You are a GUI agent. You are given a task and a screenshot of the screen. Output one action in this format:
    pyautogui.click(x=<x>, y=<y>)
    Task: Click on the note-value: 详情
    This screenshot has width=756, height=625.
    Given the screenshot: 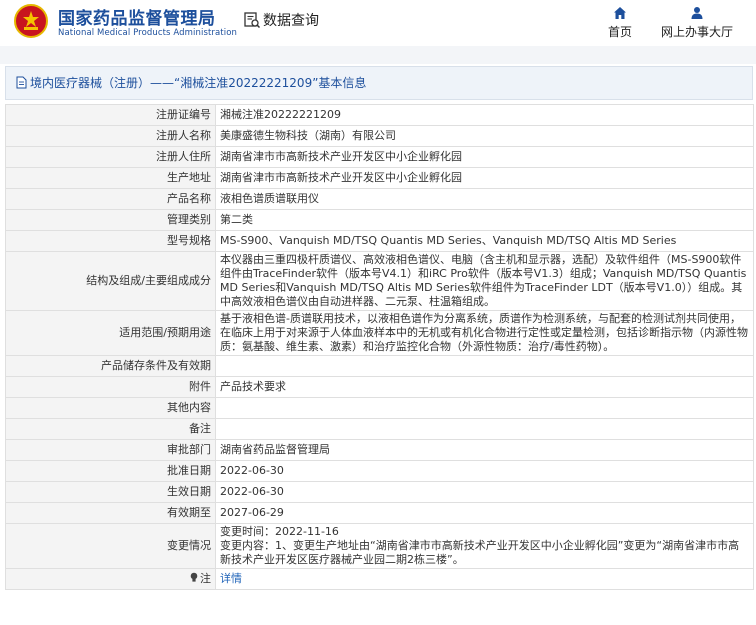 What is the action you would take?
    pyautogui.click(x=484, y=579)
    